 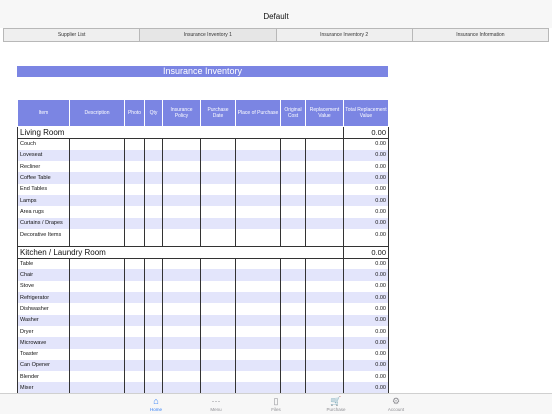 I want to click on item-name-cell: Dryer, so click(x=43, y=331).